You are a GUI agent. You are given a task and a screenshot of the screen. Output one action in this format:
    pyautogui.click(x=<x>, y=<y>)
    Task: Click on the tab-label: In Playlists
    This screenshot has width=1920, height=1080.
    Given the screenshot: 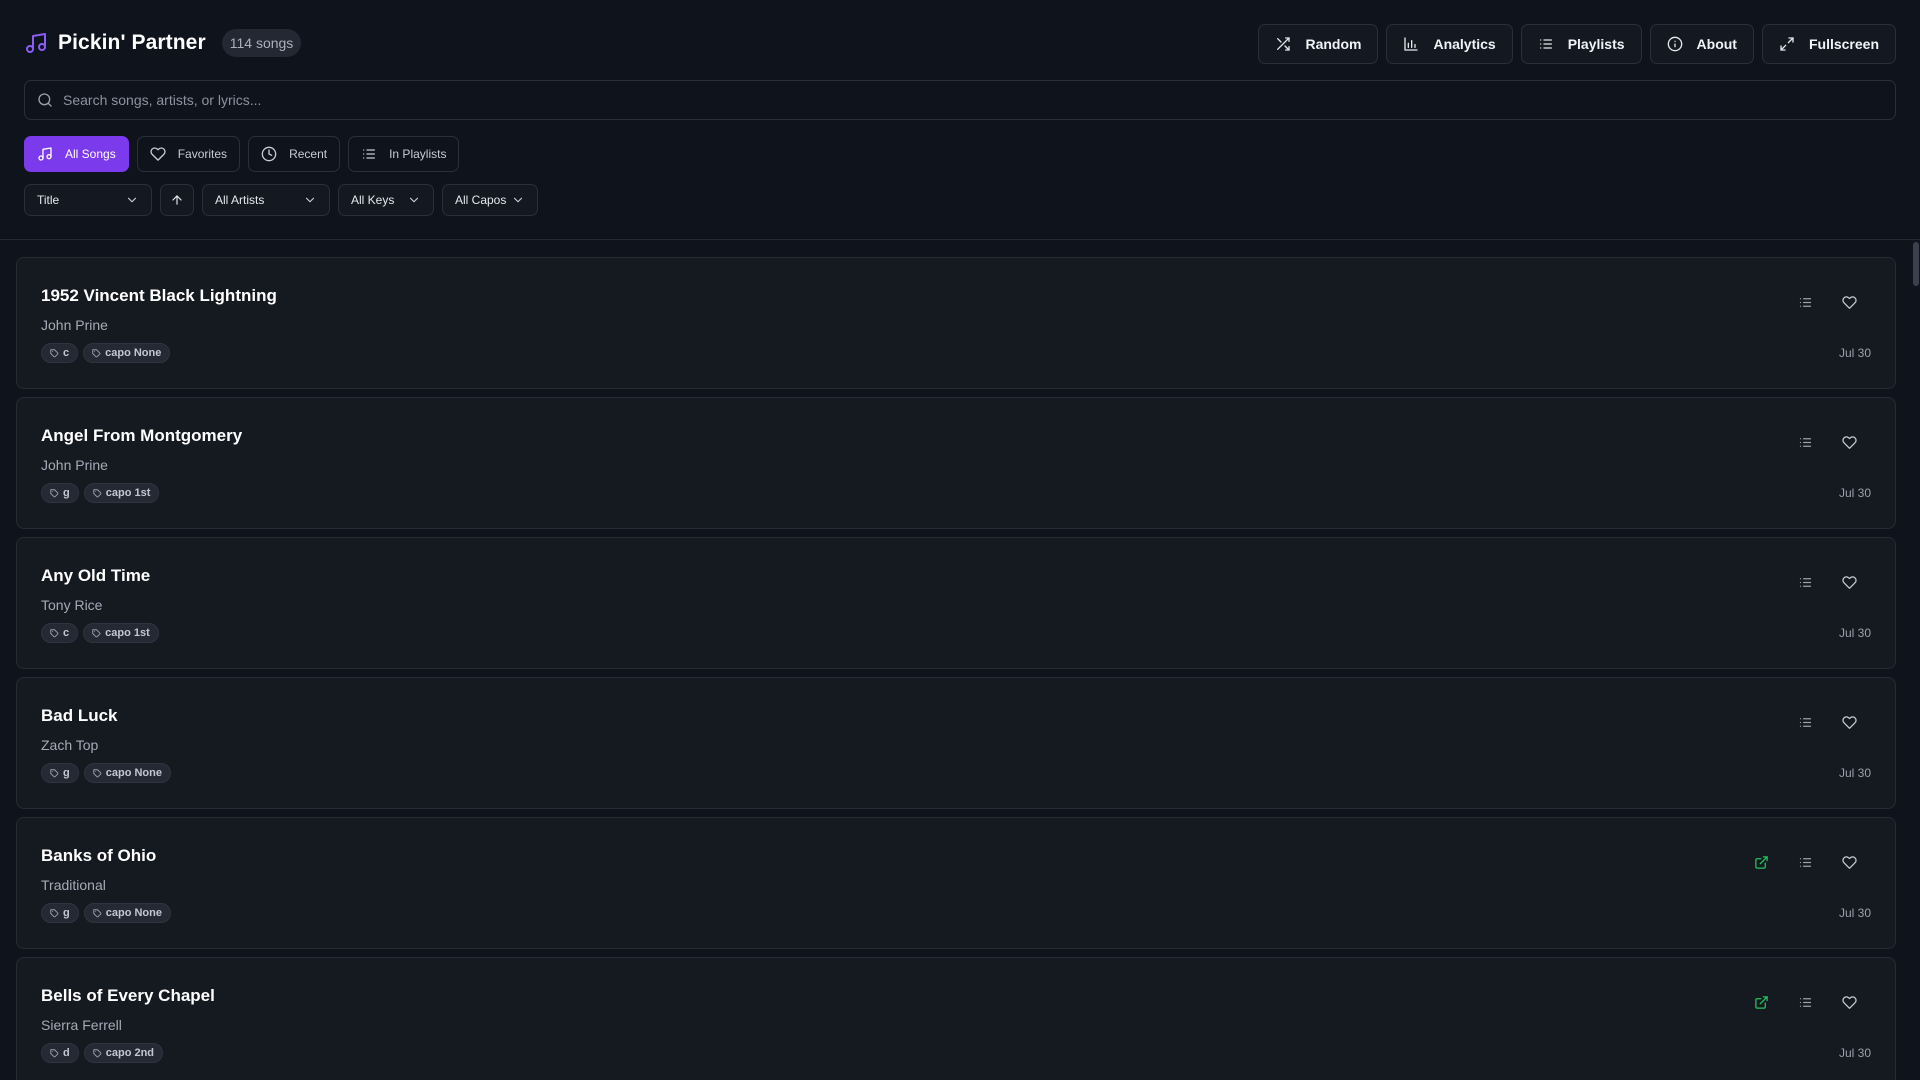 What is the action you would take?
    pyautogui.click(x=418, y=154)
    